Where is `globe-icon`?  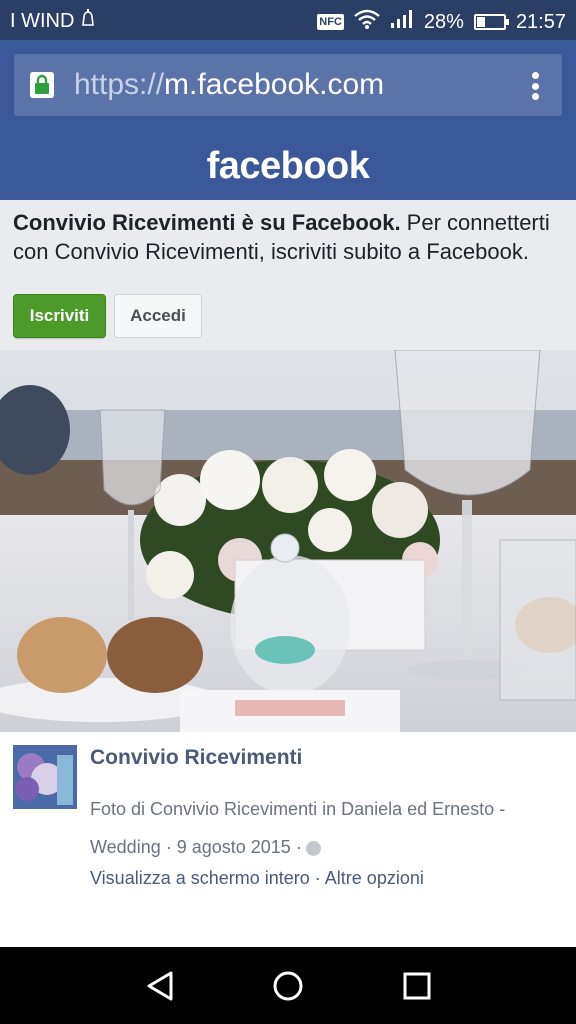 globe-icon is located at coordinates (313, 848).